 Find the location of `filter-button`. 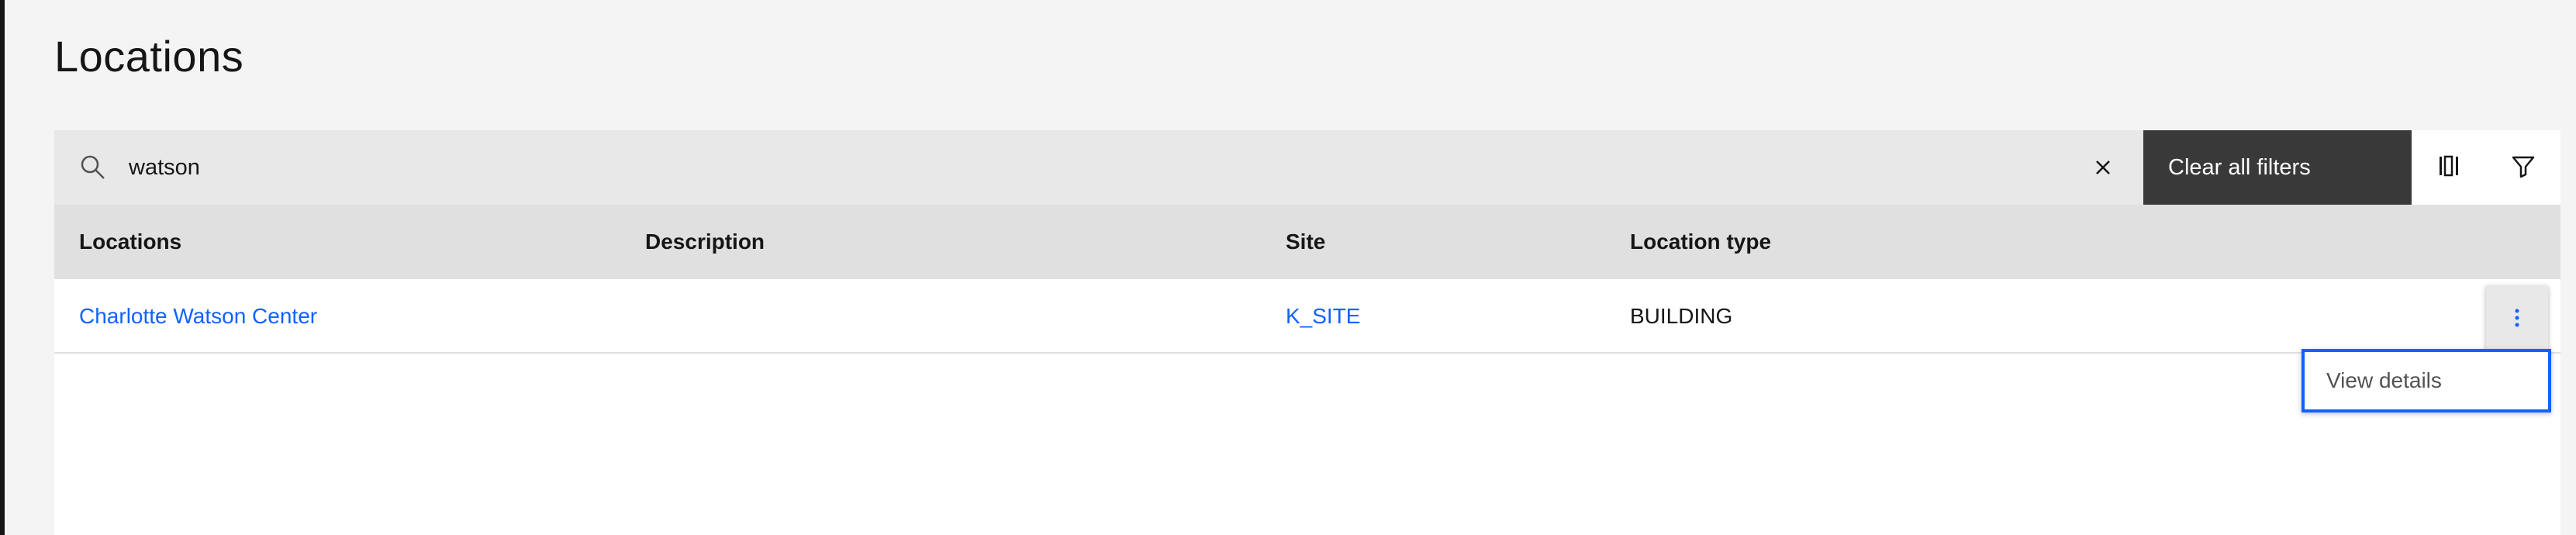

filter-button is located at coordinates (2523, 167).